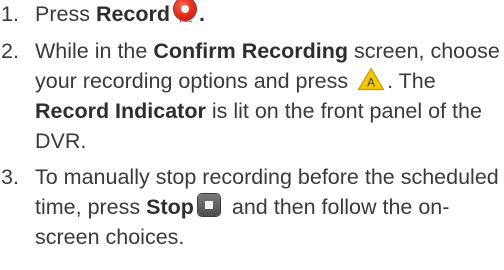 The image size is (504, 270). I want to click on step-number: 2., so click(10, 51).